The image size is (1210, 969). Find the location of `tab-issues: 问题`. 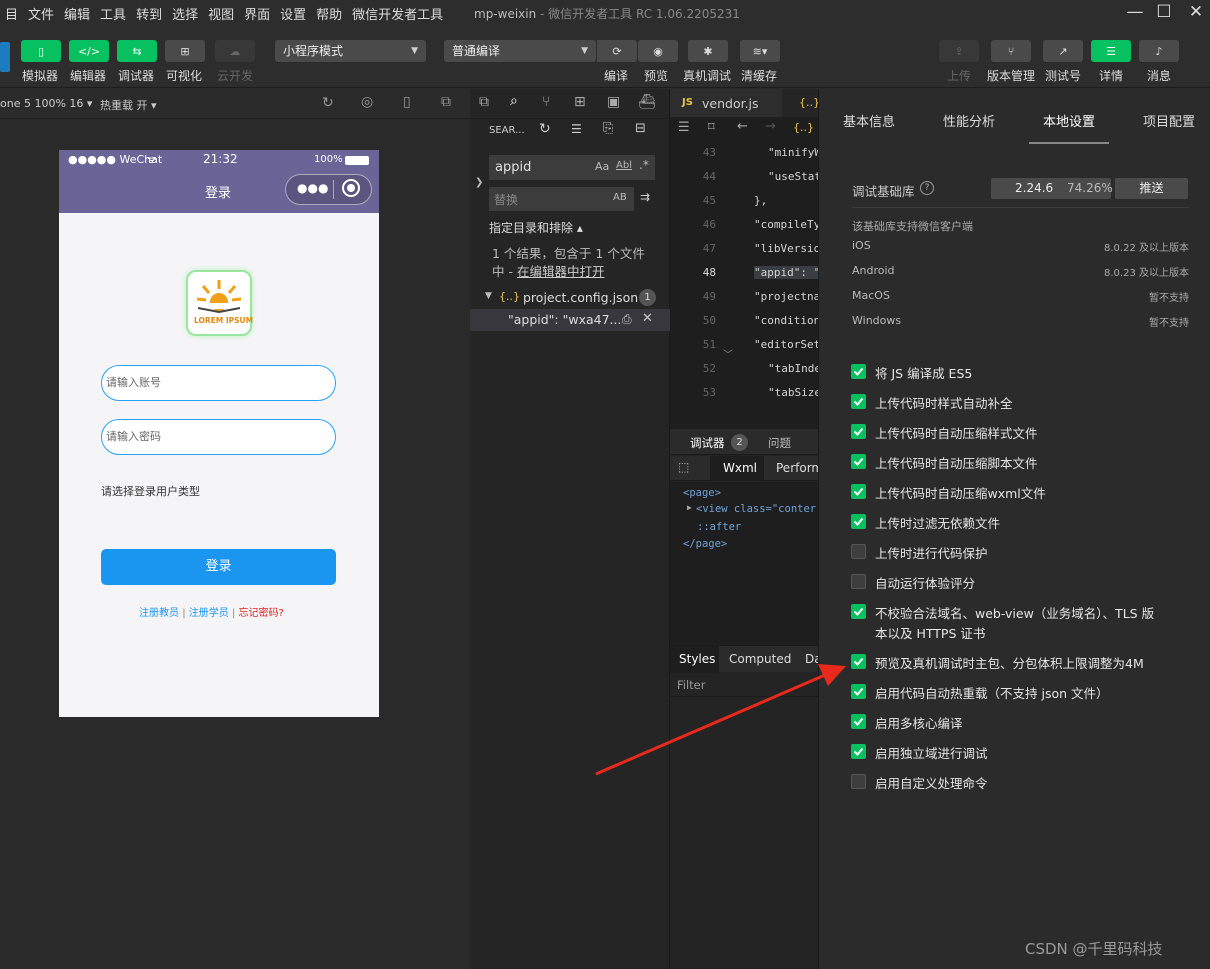

tab-issues: 问题 is located at coordinates (779, 443).